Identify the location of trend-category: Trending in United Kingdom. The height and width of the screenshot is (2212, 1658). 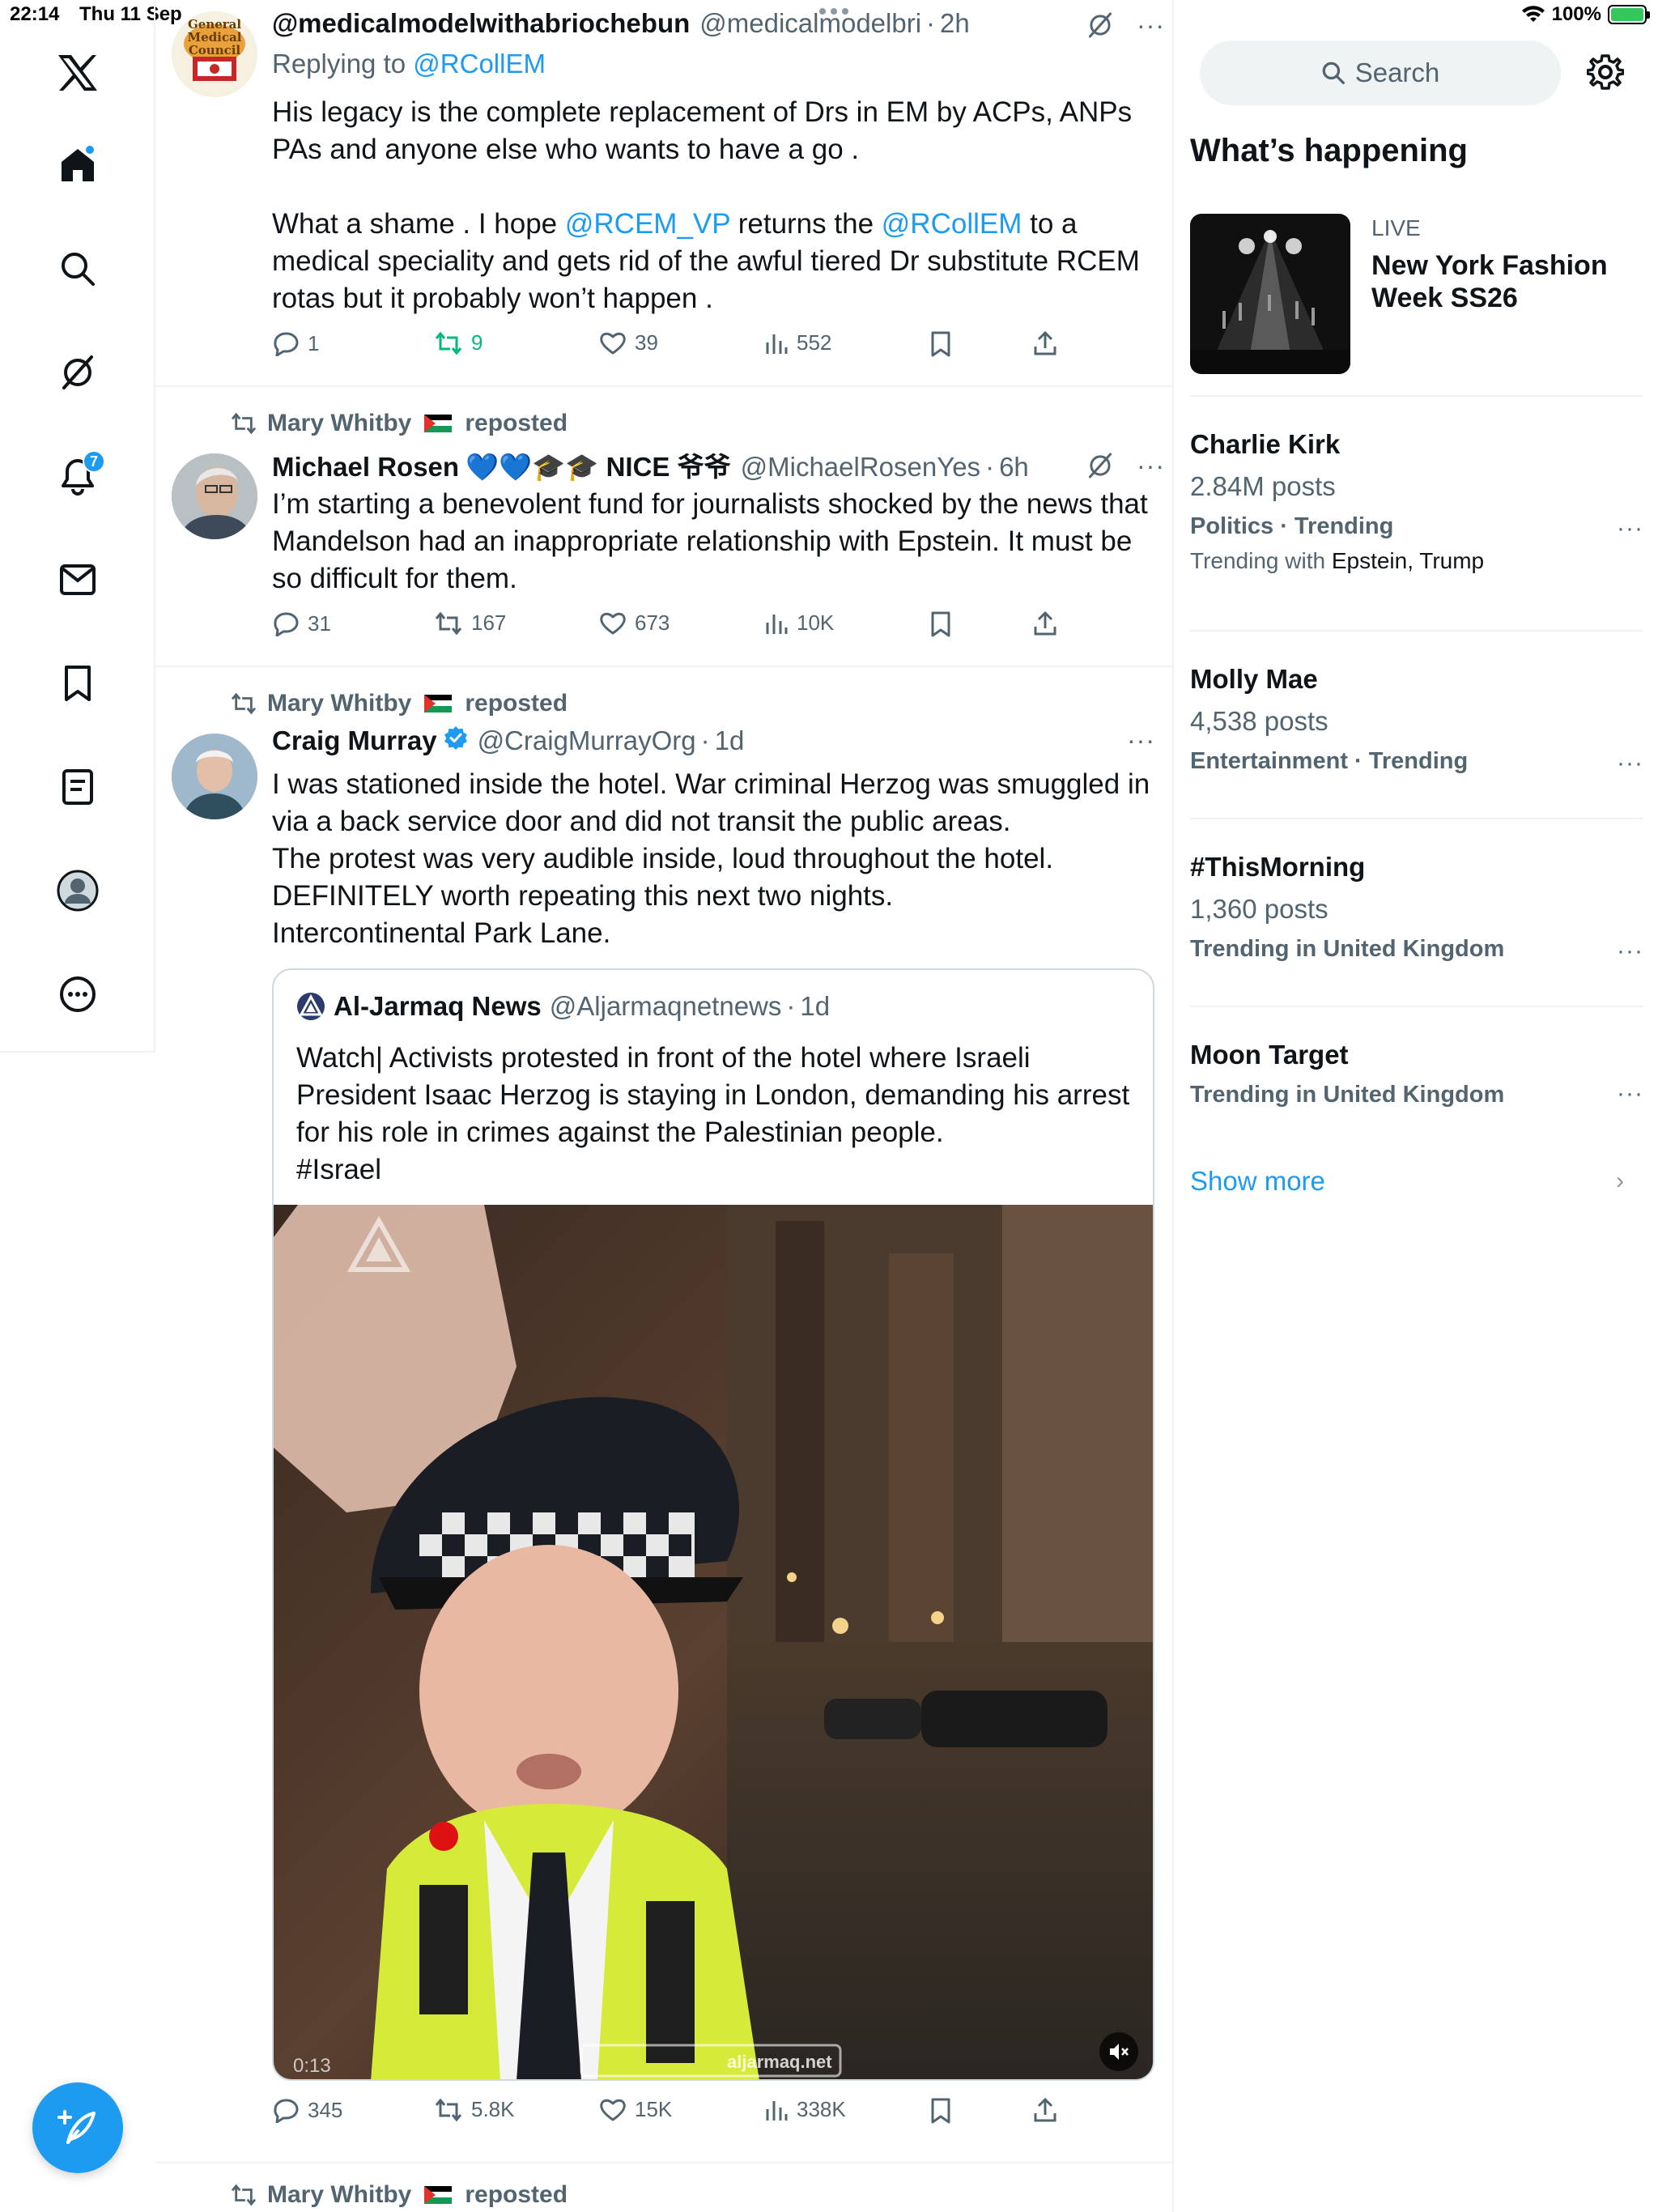
(1347, 1095).